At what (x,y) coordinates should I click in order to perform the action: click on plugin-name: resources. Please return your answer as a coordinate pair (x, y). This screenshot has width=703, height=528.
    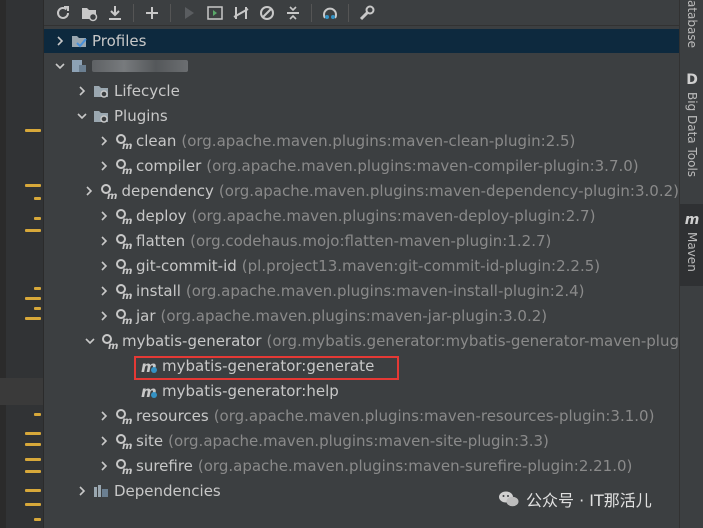
    Looking at the image, I should click on (172, 416).